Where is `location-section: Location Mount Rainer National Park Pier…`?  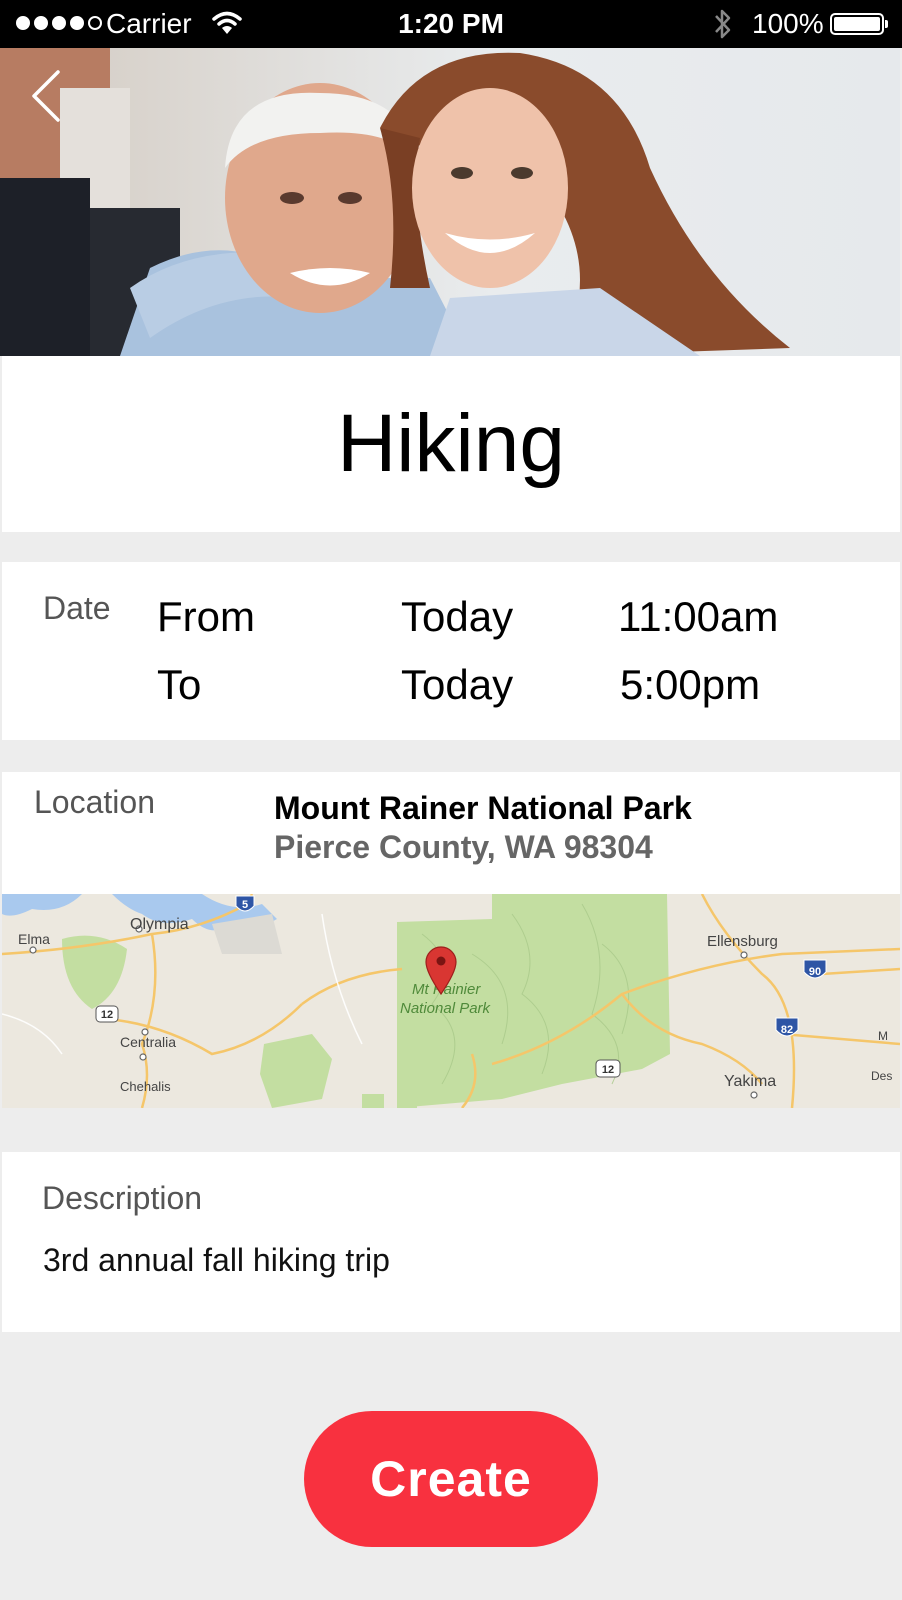 location-section: Location Mount Rainer National Park Pier… is located at coordinates (451, 833).